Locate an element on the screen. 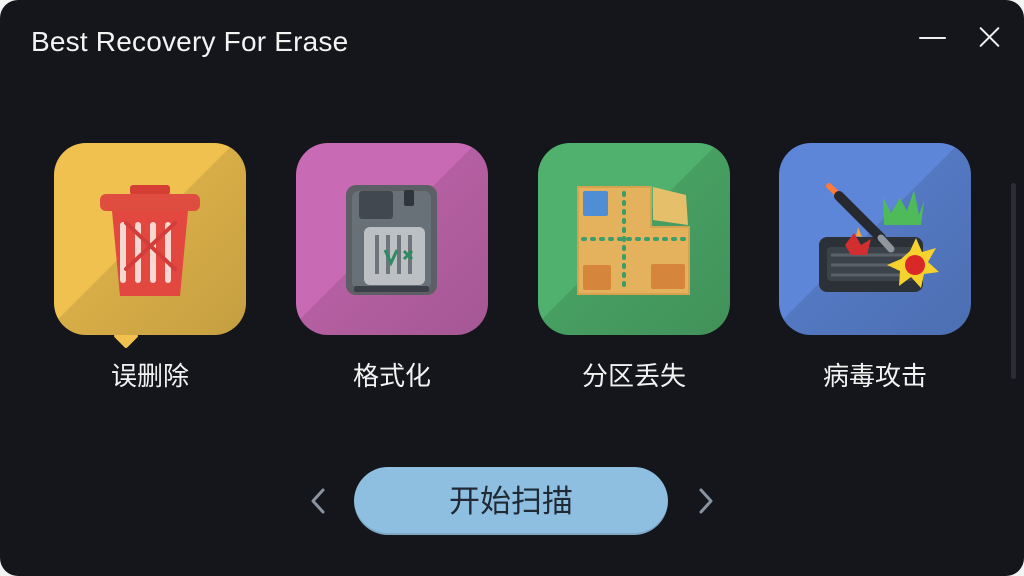  start-scan-button: 开始扫描 is located at coordinates (511, 501).